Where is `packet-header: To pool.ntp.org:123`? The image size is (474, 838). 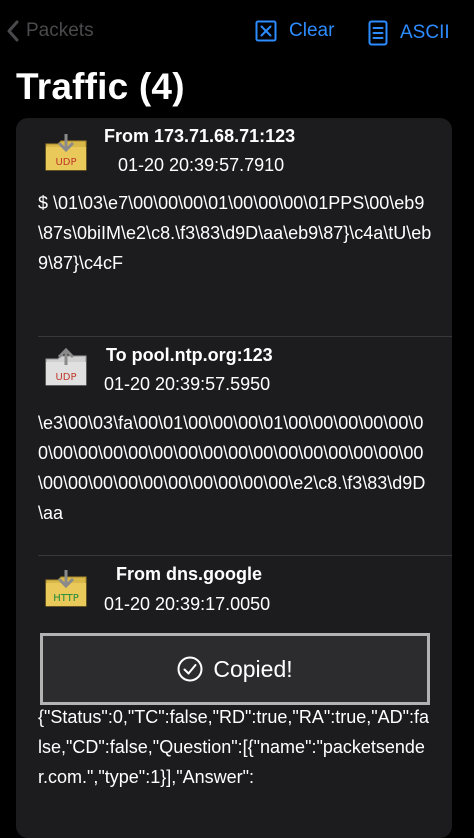 packet-header: To pool.ntp.org:123 is located at coordinates (189, 355).